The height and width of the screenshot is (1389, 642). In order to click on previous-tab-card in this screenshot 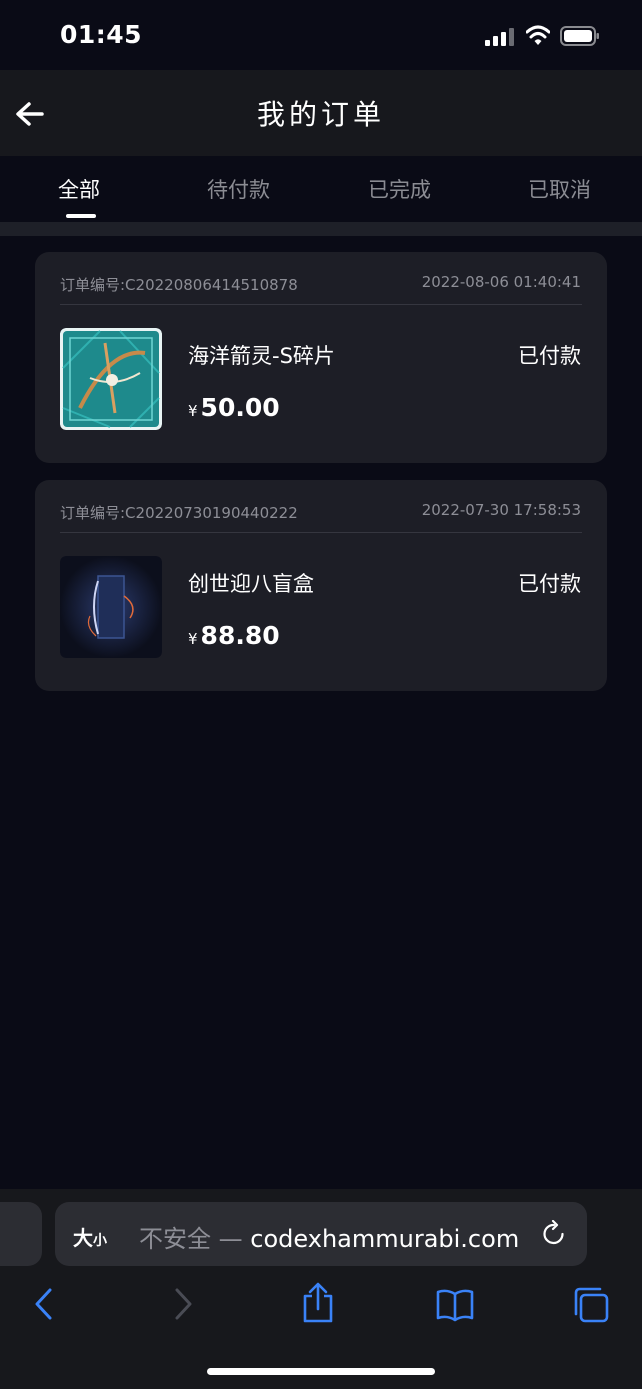, I will do `click(21, 1234)`.